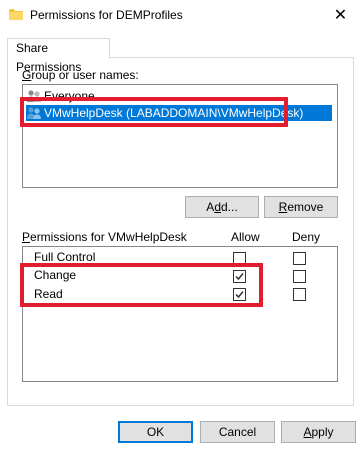 This screenshot has height=450, width=363. Describe the element at coordinates (299, 258) in the screenshot. I see `full-control-deny-checkbox` at that location.